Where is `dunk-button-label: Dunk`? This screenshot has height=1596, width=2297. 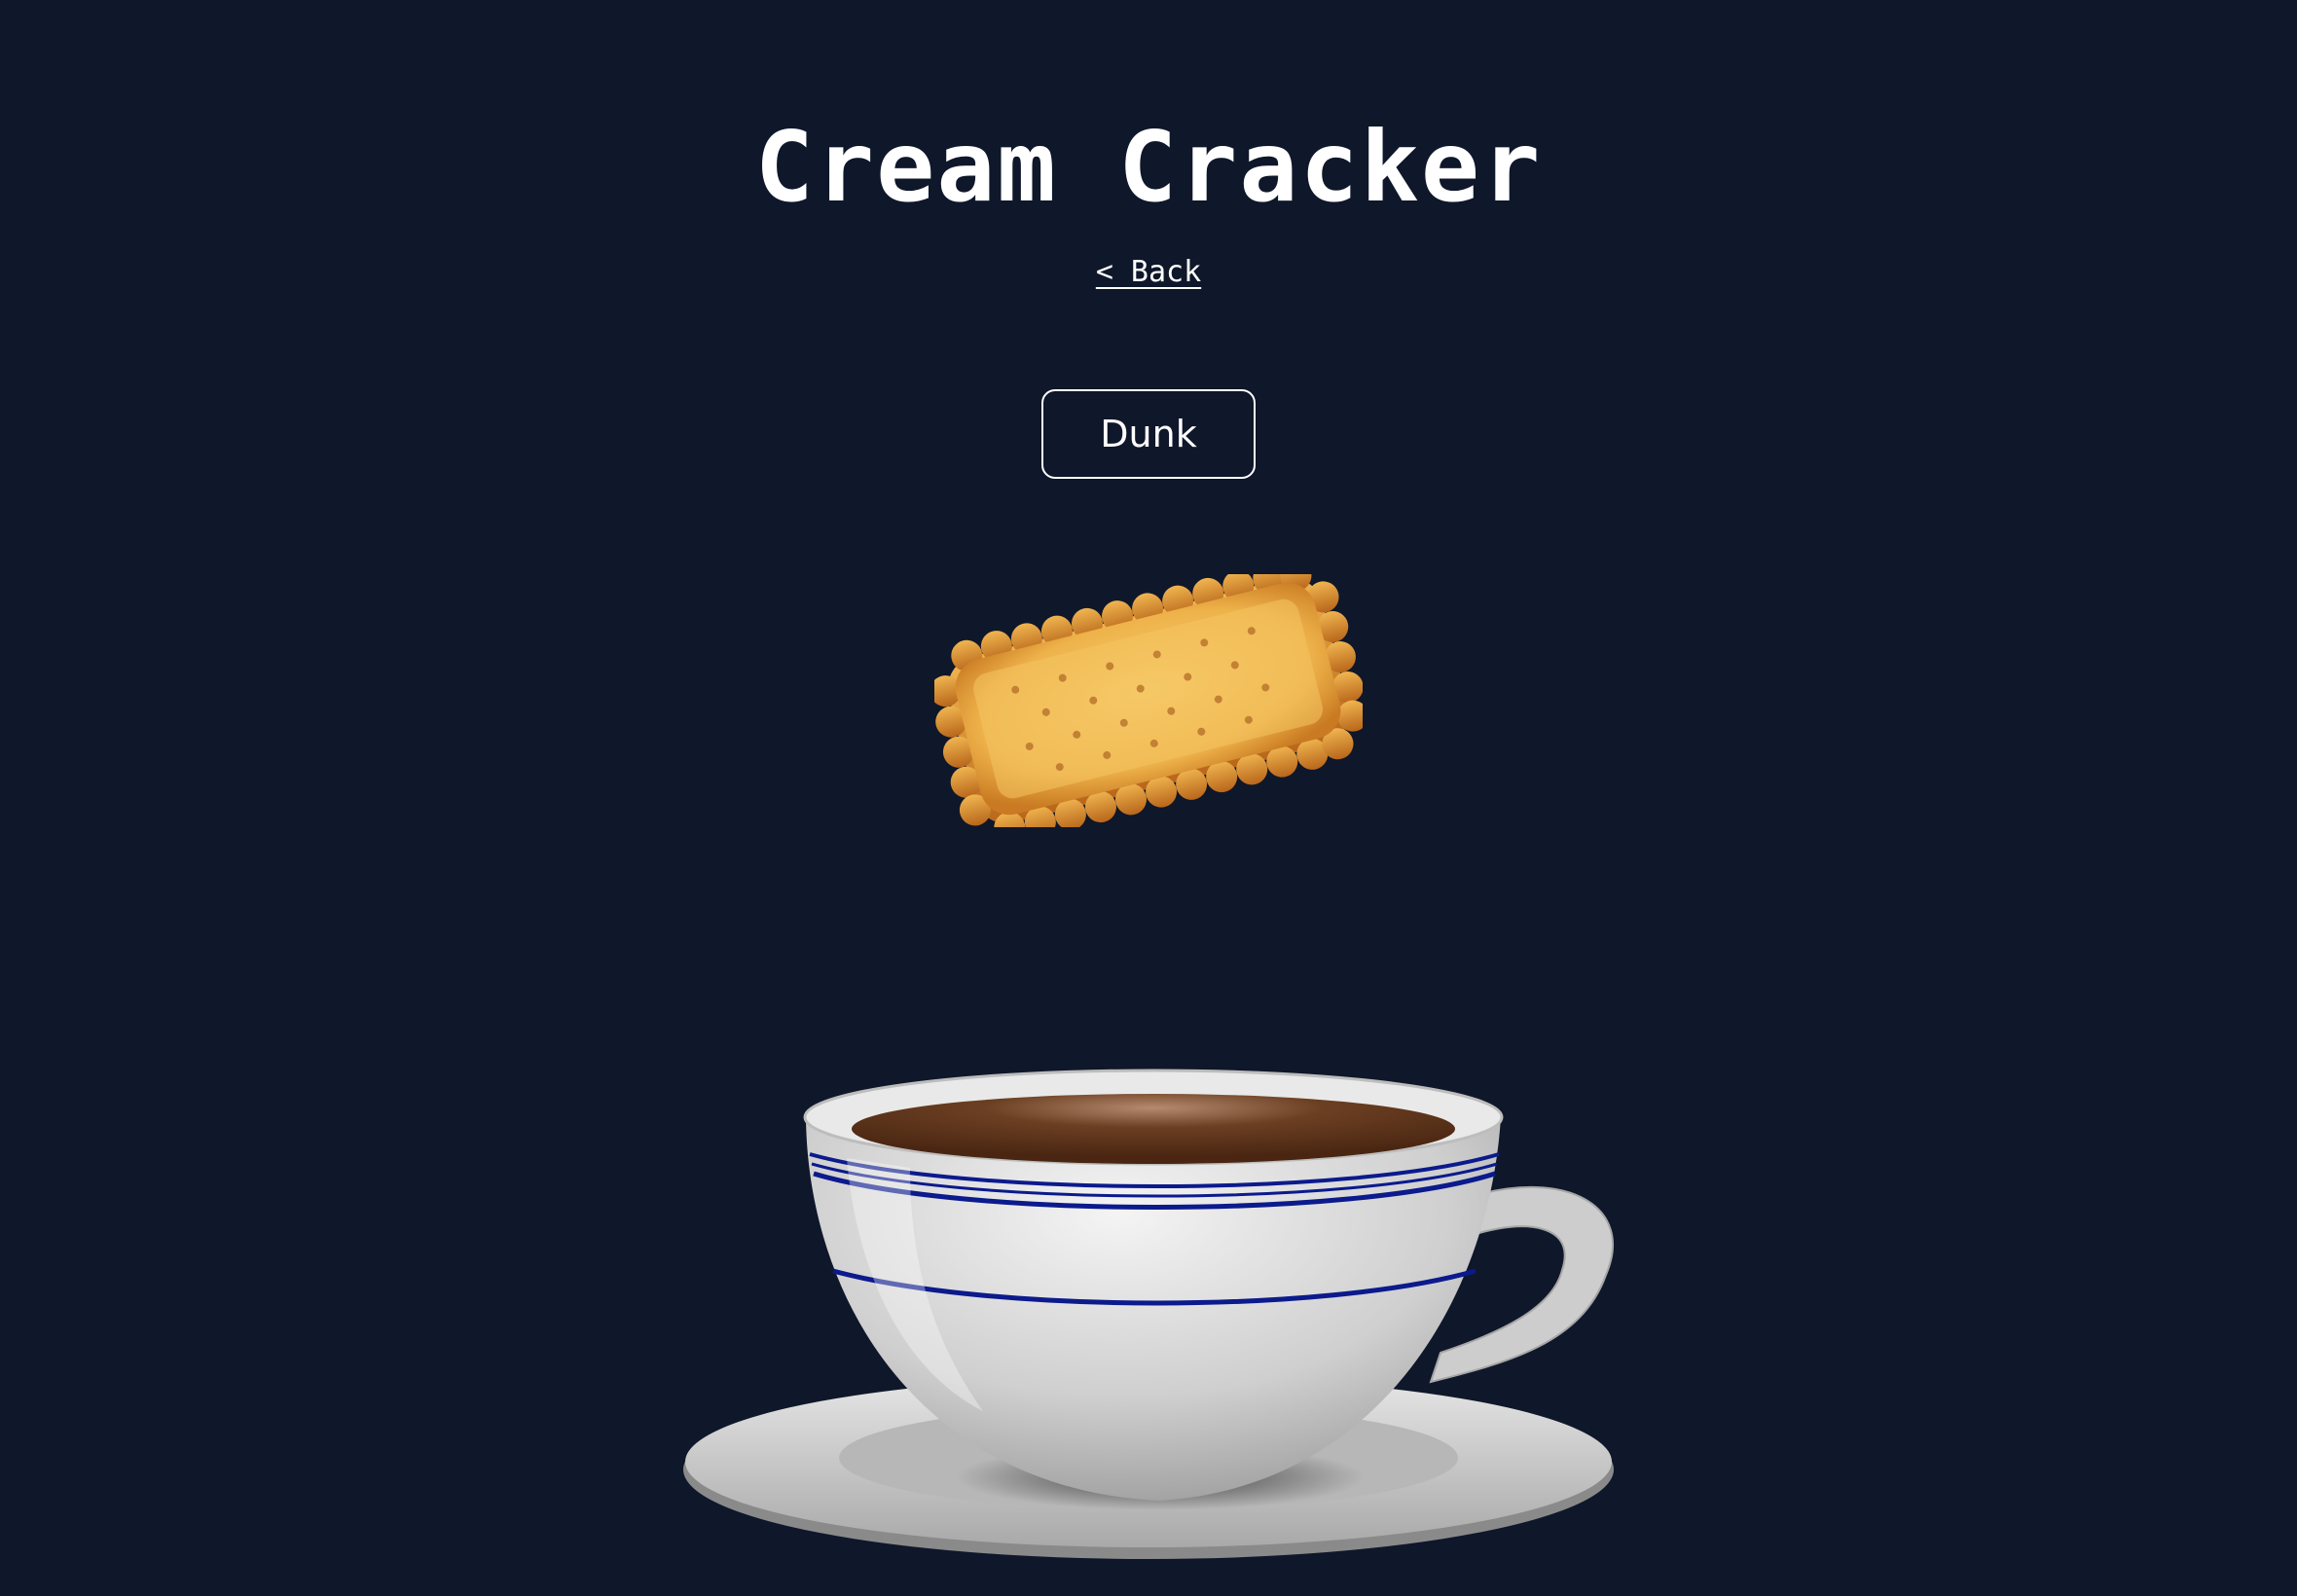
dunk-button-label: Dunk is located at coordinates (1148, 434).